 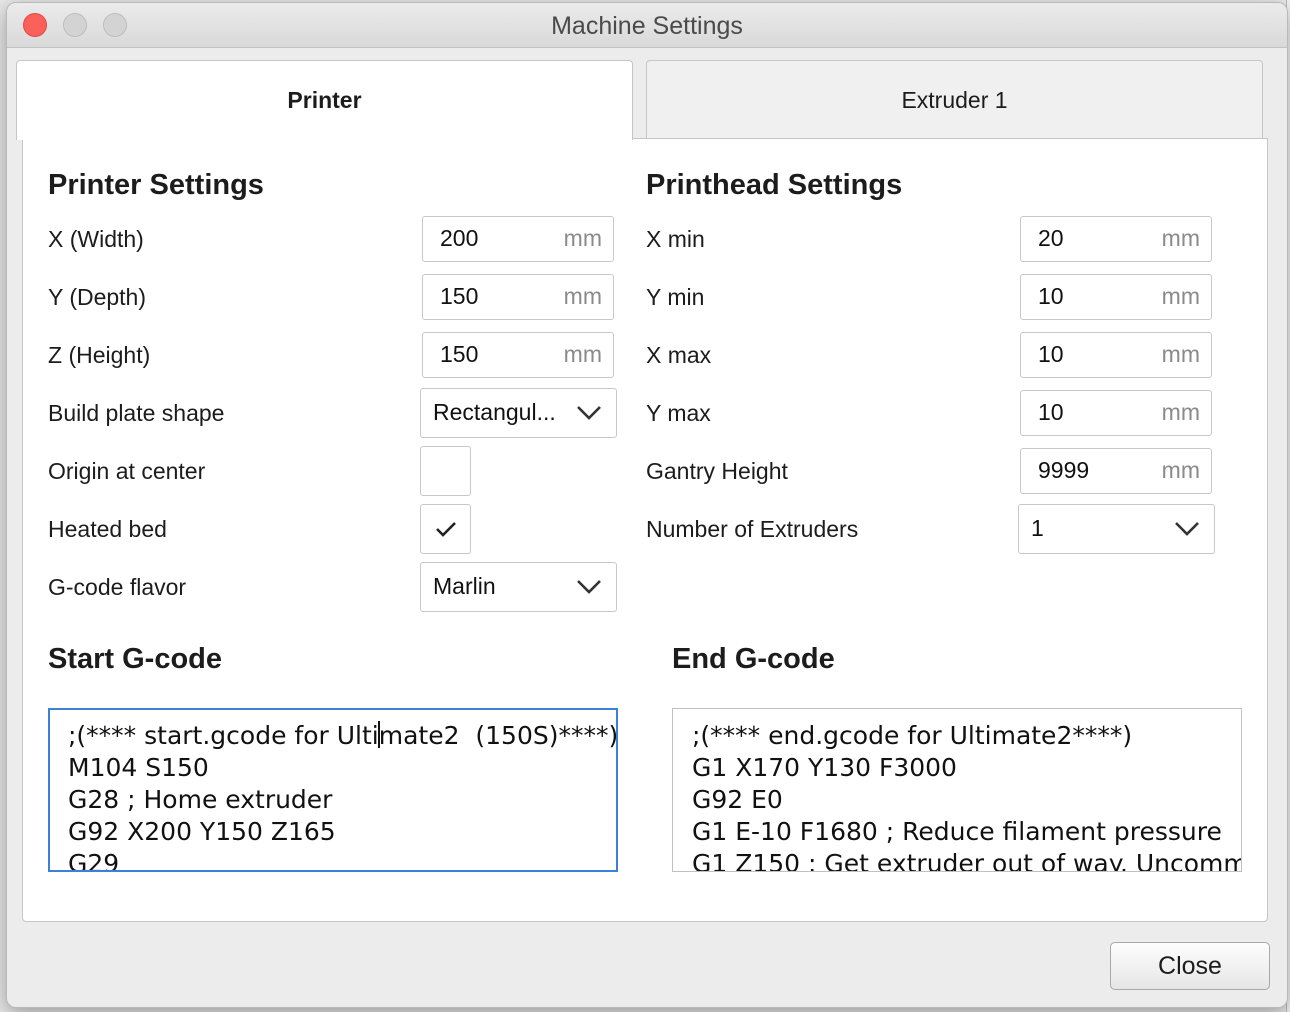 I want to click on code-line: G1 E-10 F1680 ; Reduce filament pressure, so click(x=957, y=831).